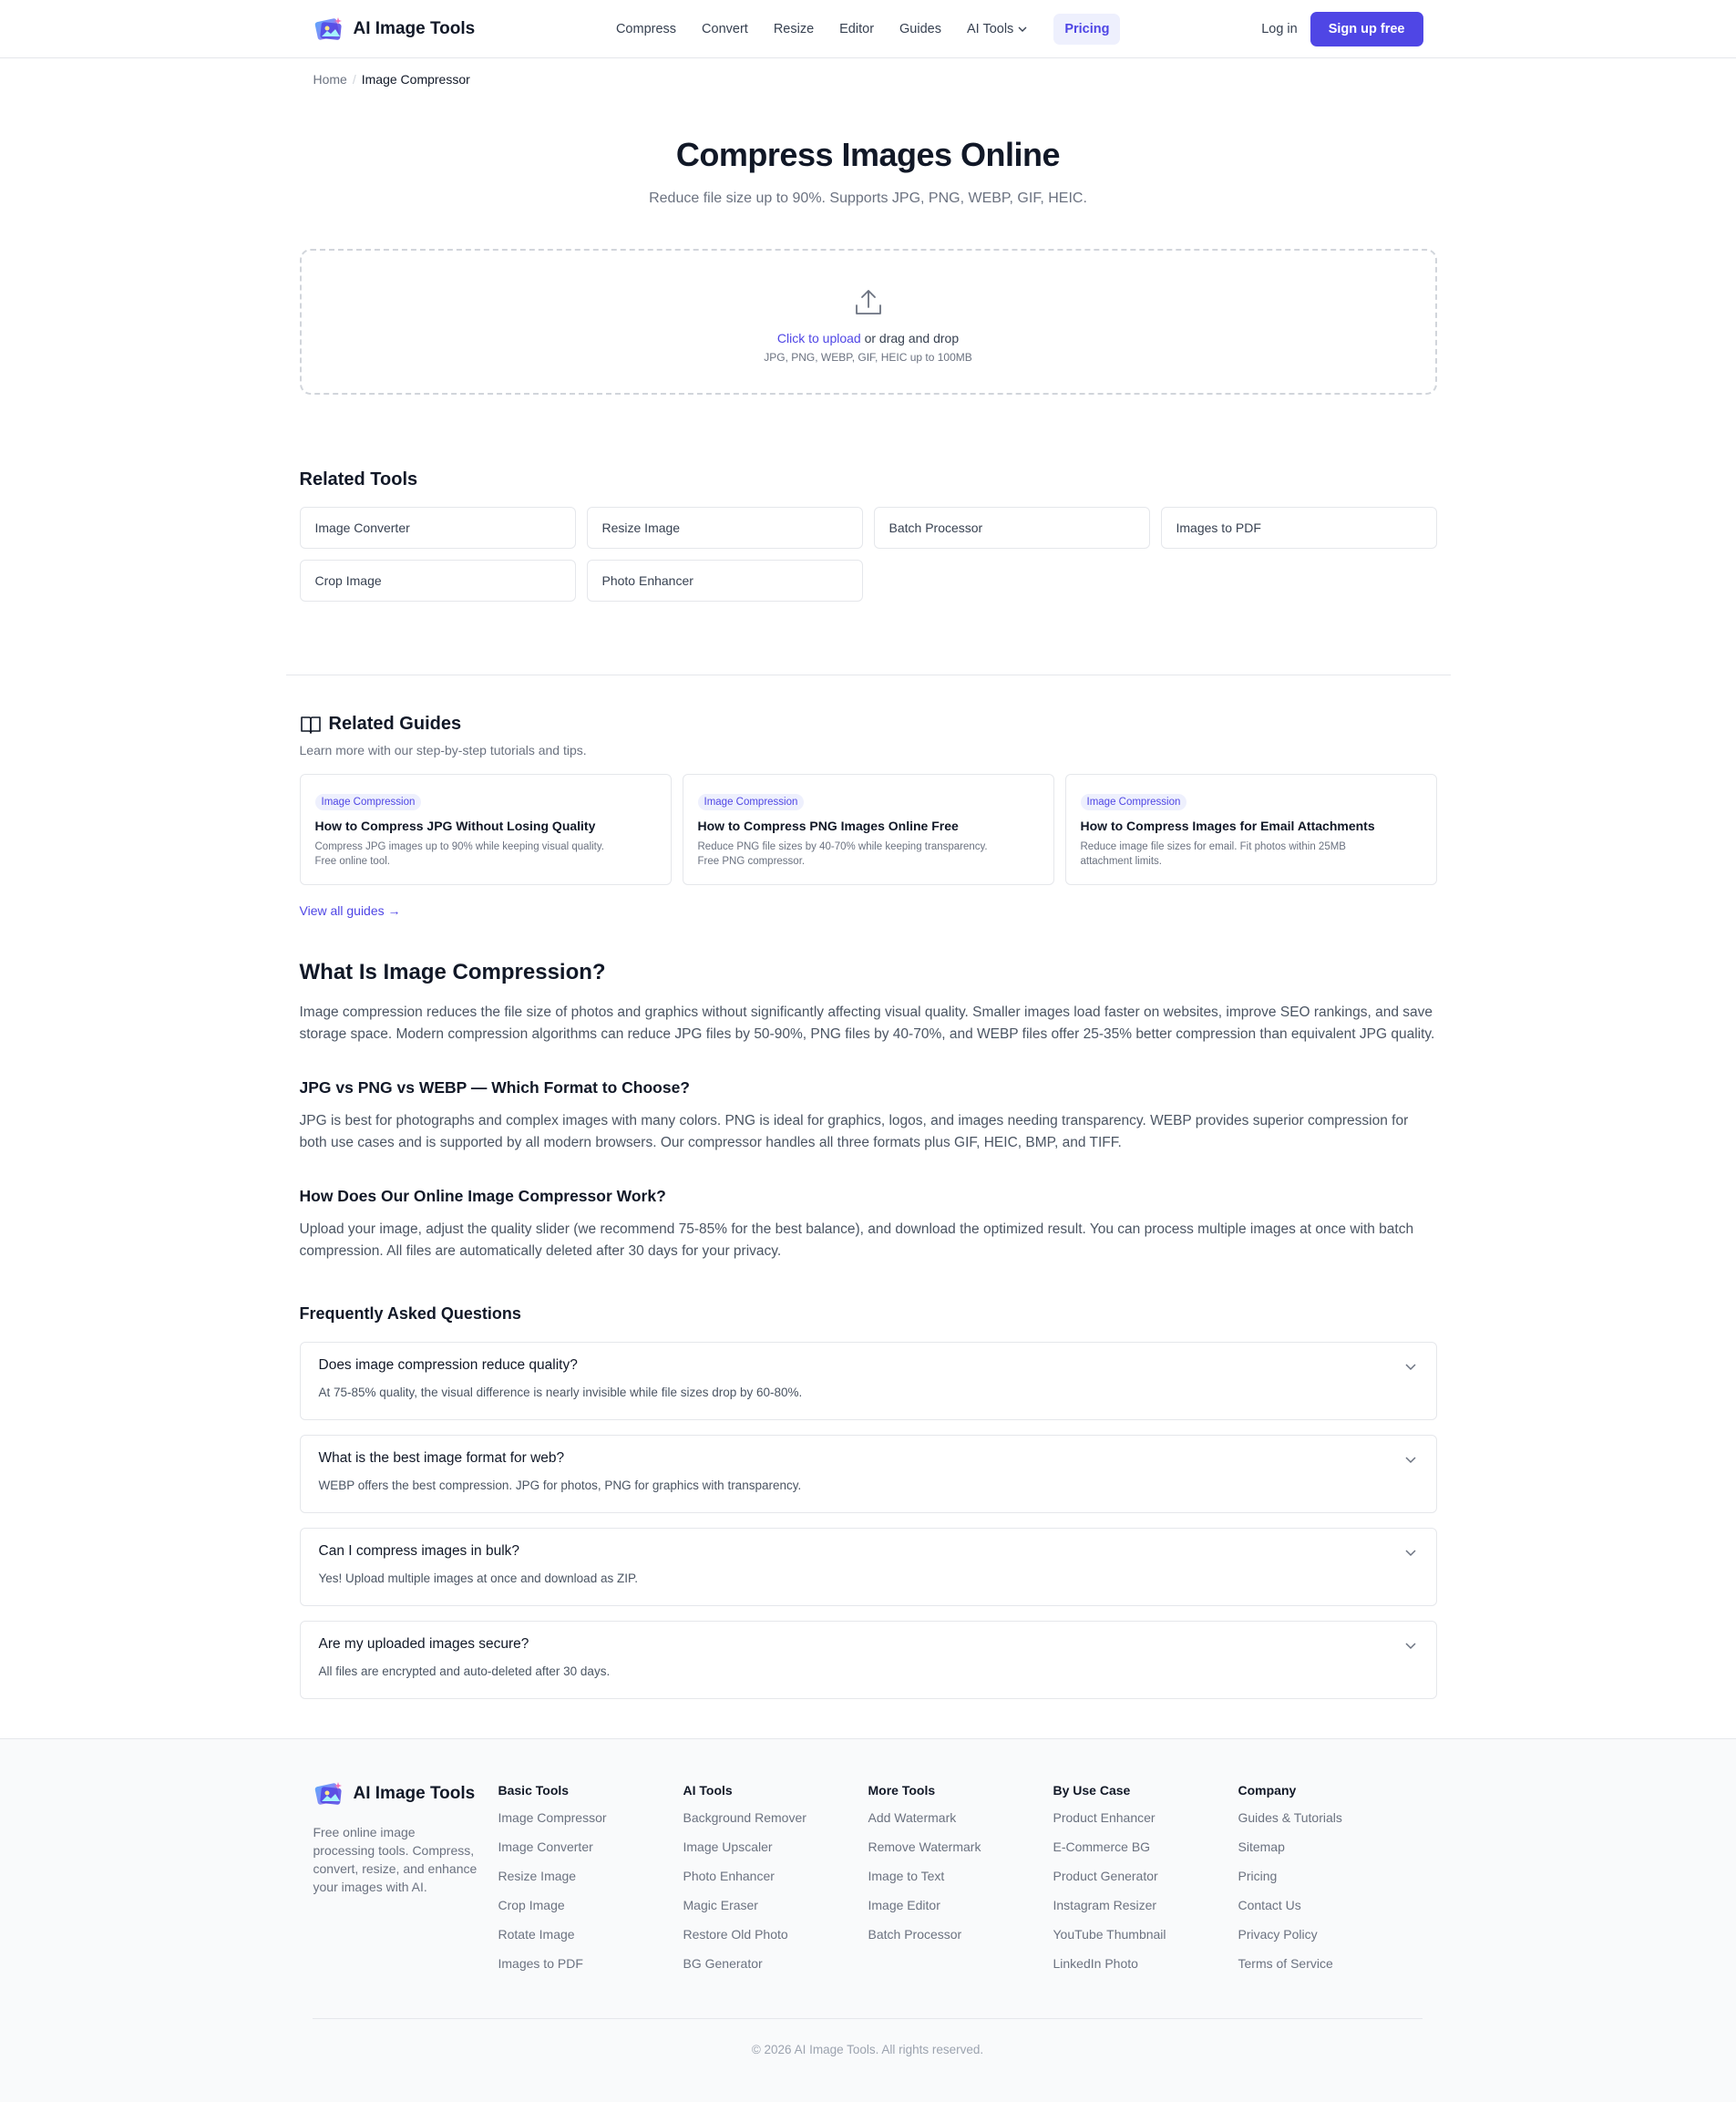 This screenshot has width=1736, height=2102. Describe the element at coordinates (590, 1941) in the screenshot. I see `footer-link: Rotate Image` at that location.